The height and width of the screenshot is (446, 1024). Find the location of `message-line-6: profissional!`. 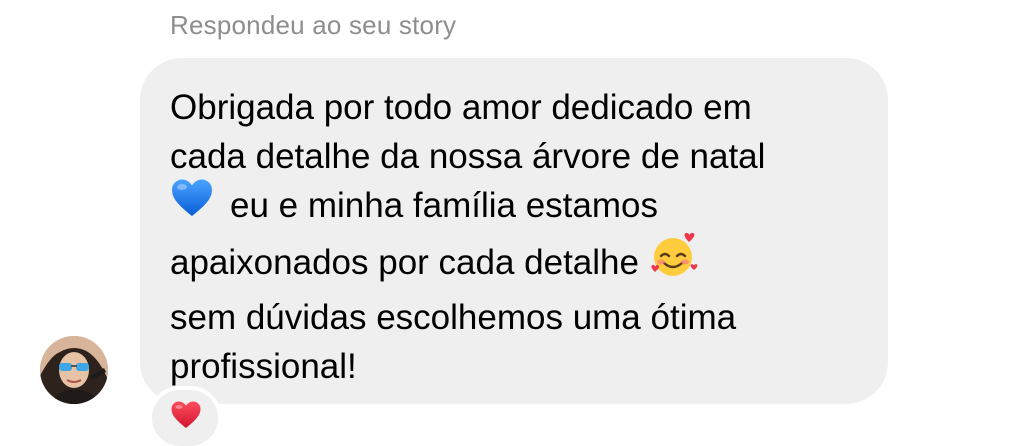

message-line-6: profissional! is located at coordinates (263, 366).